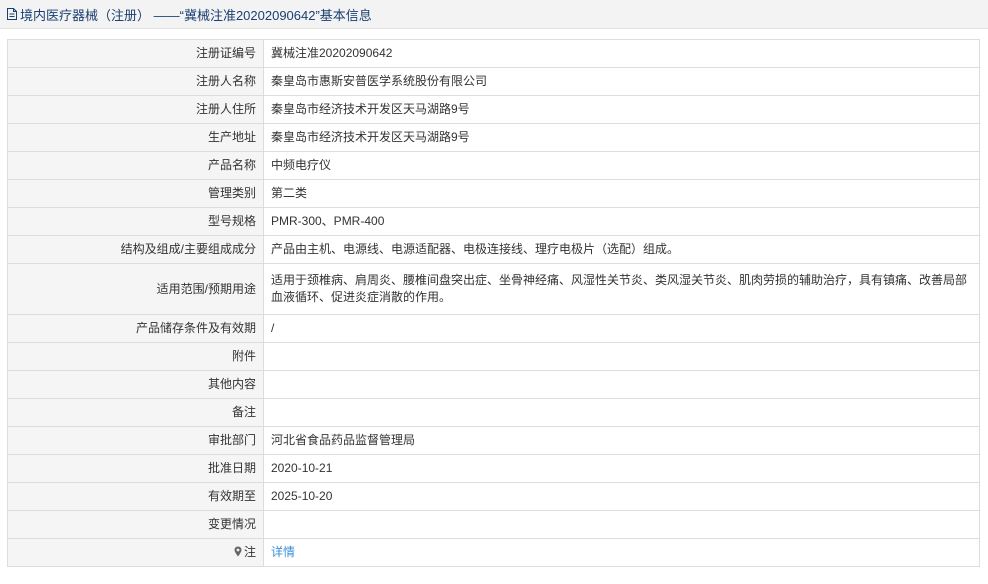 The image size is (988, 584). Describe the element at coordinates (621, 249) in the screenshot. I see `field-value: 产品由主机、电源线、电源适配器、电极连接线、理疗电极片（选配）组成。` at that location.